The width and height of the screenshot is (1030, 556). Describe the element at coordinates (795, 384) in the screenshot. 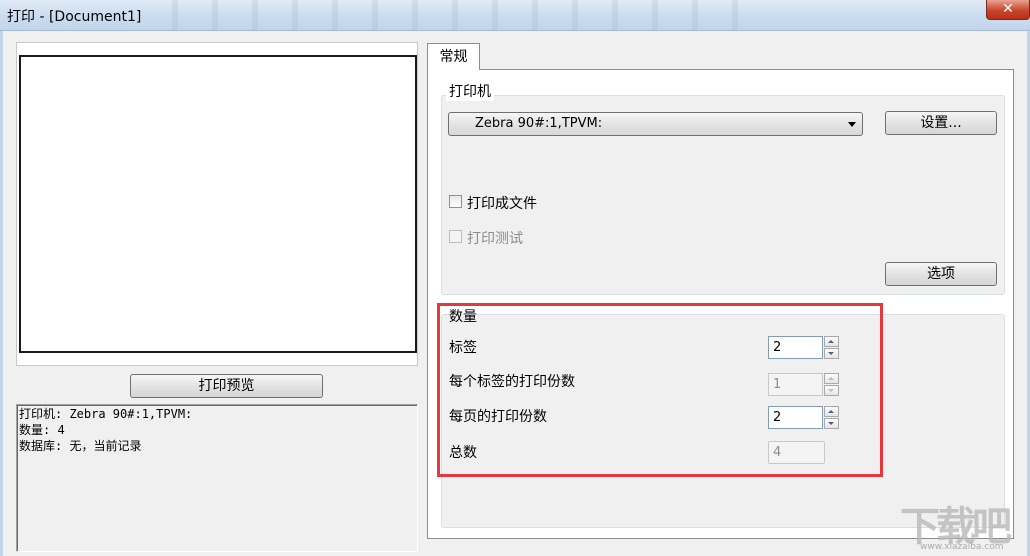

I see `copies-per-label-input: 1` at that location.